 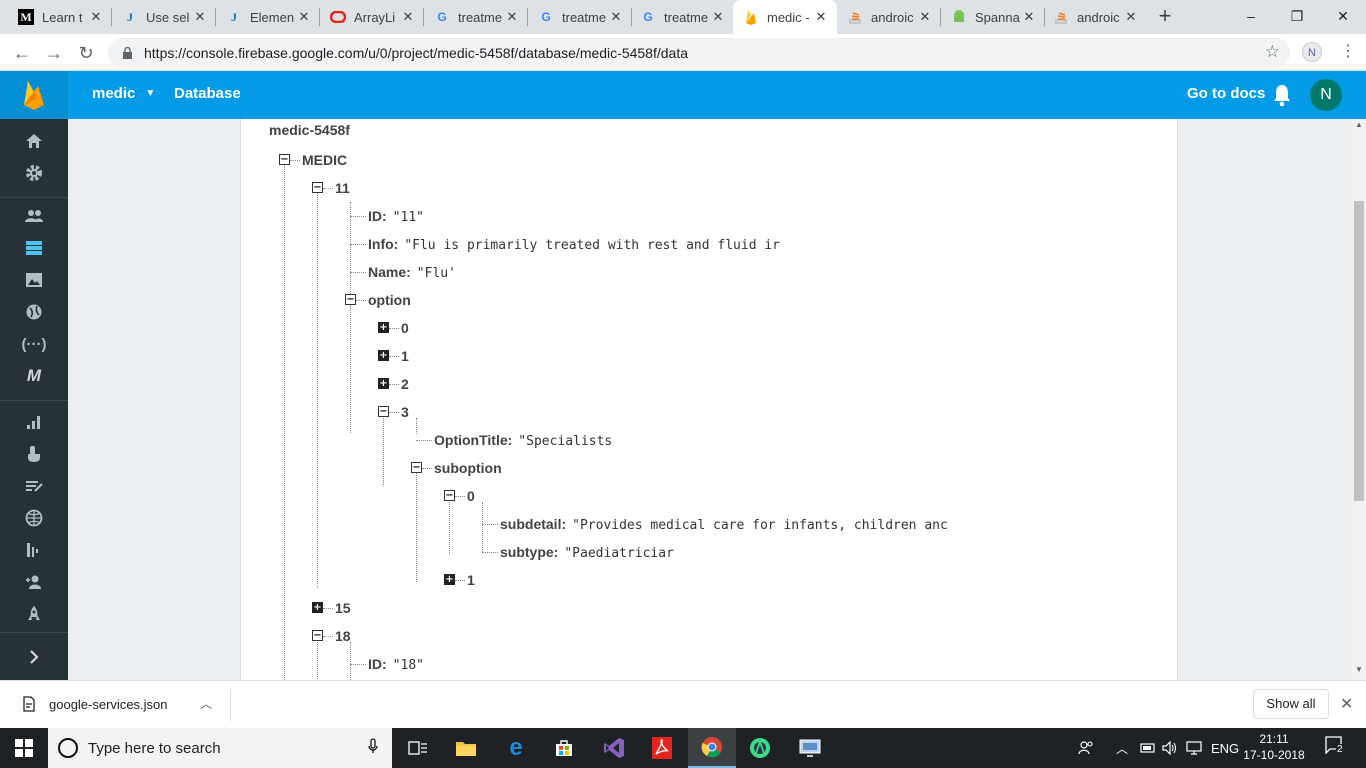 What do you see at coordinates (418, 748) in the screenshot?
I see `task-view-icon` at bounding box center [418, 748].